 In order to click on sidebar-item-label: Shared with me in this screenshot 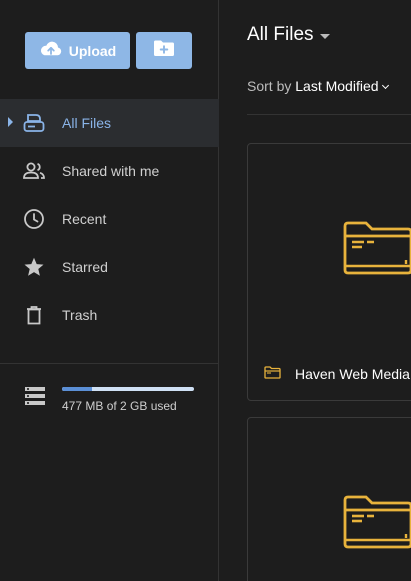, I will do `click(111, 171)`.